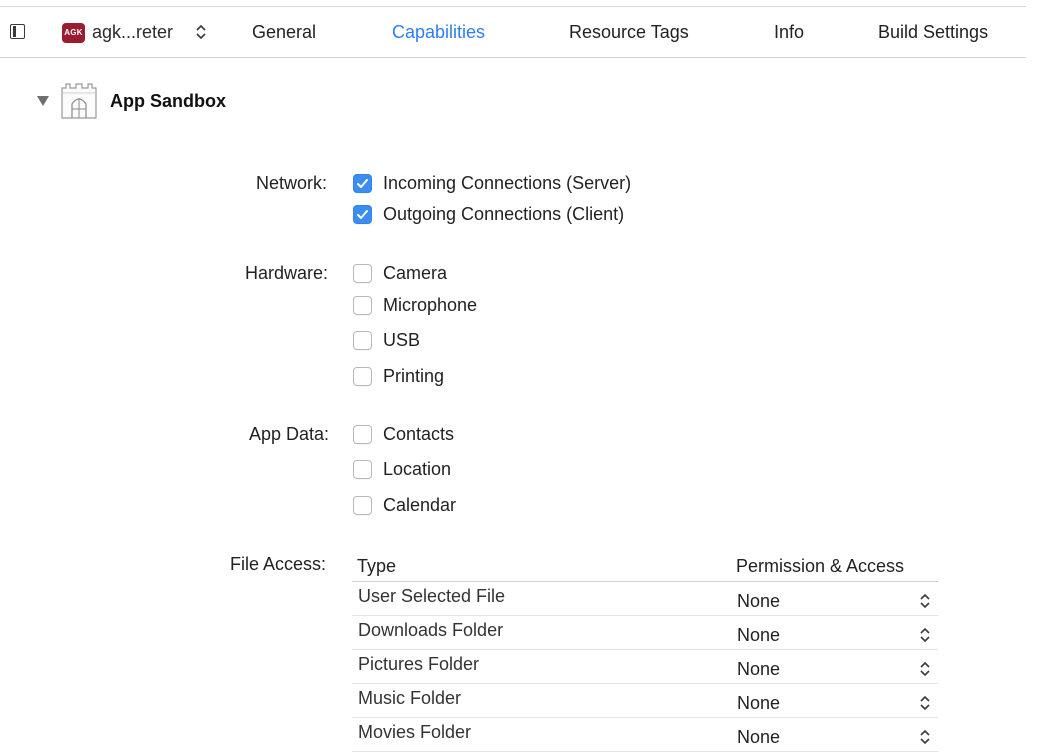 The width and height of the screenshot is (1038, 752). I want to click on hardware-label: Hardware:, so click(287, 273).